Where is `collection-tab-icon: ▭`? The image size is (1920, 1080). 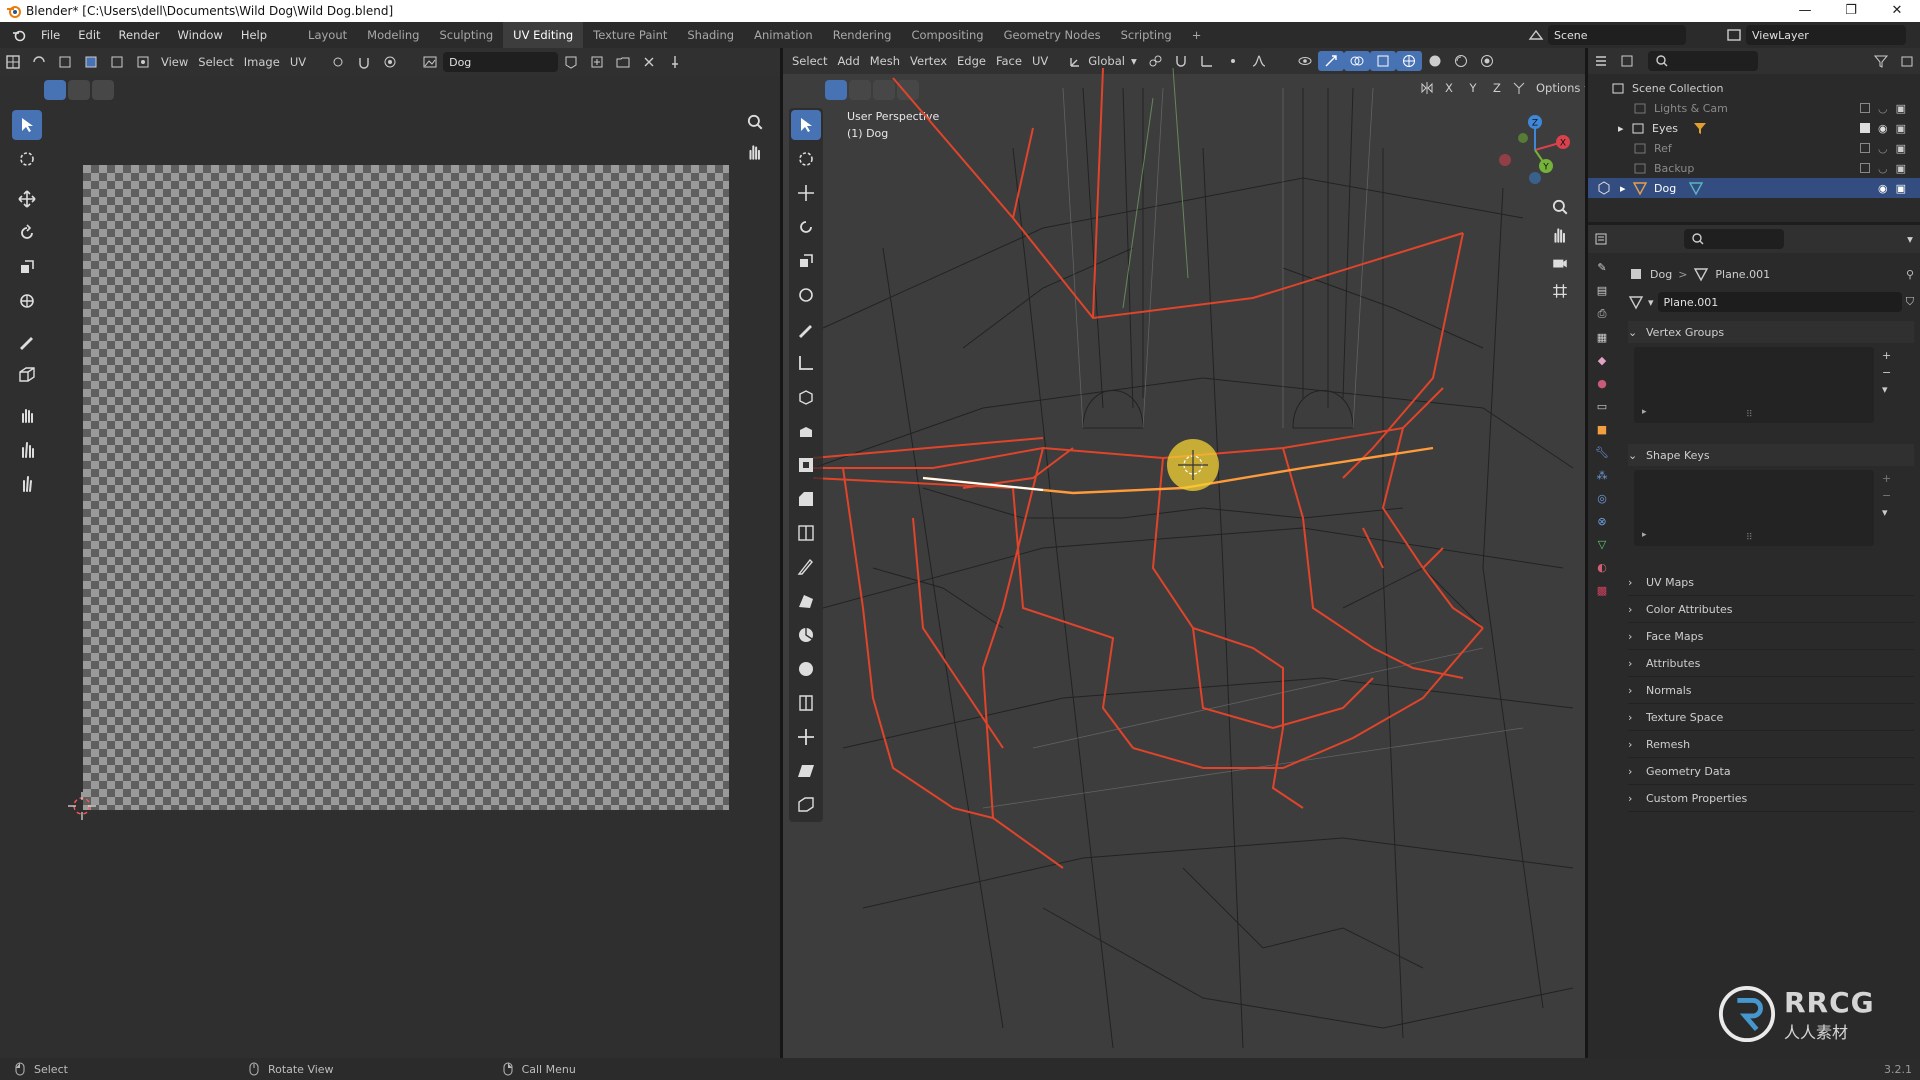 collection-tab-icon: ▭ is located at coordinates (1602, 406).